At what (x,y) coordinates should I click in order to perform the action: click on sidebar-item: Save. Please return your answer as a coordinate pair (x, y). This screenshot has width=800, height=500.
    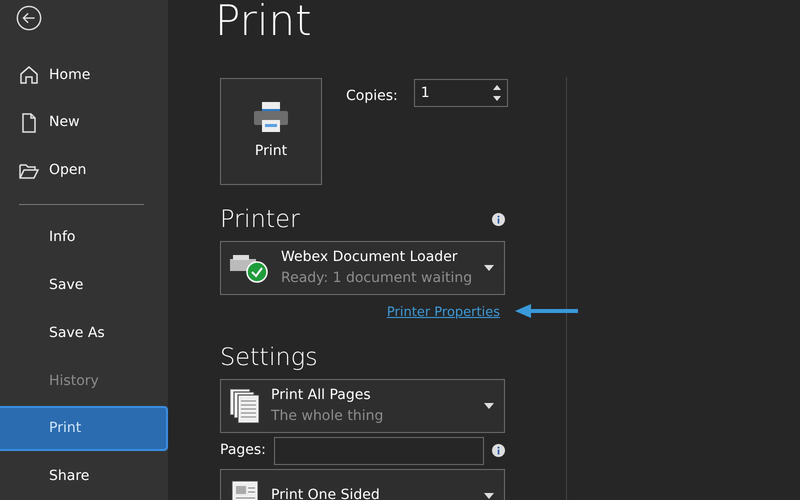
    Looking at the image, I should click on (84, 285).